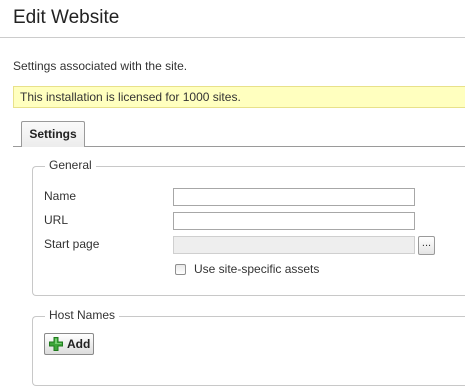 This screenshot has width=465, height=386. What do you see at coordinates (256, 269) in the screenshot?
I see `site-assets-checkbox-label: Use site-specific assets` at bounding box center [256, 269].